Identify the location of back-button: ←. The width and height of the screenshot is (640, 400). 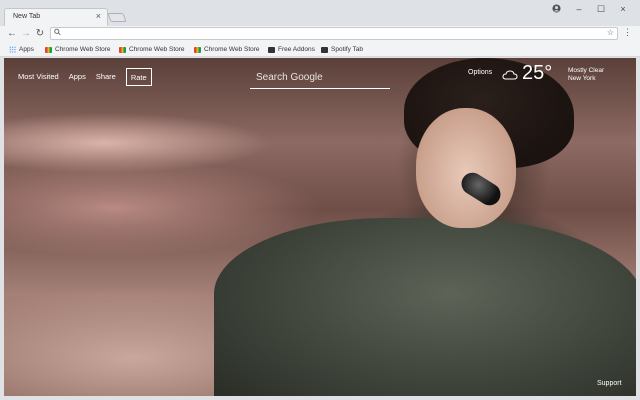
(12, 34).